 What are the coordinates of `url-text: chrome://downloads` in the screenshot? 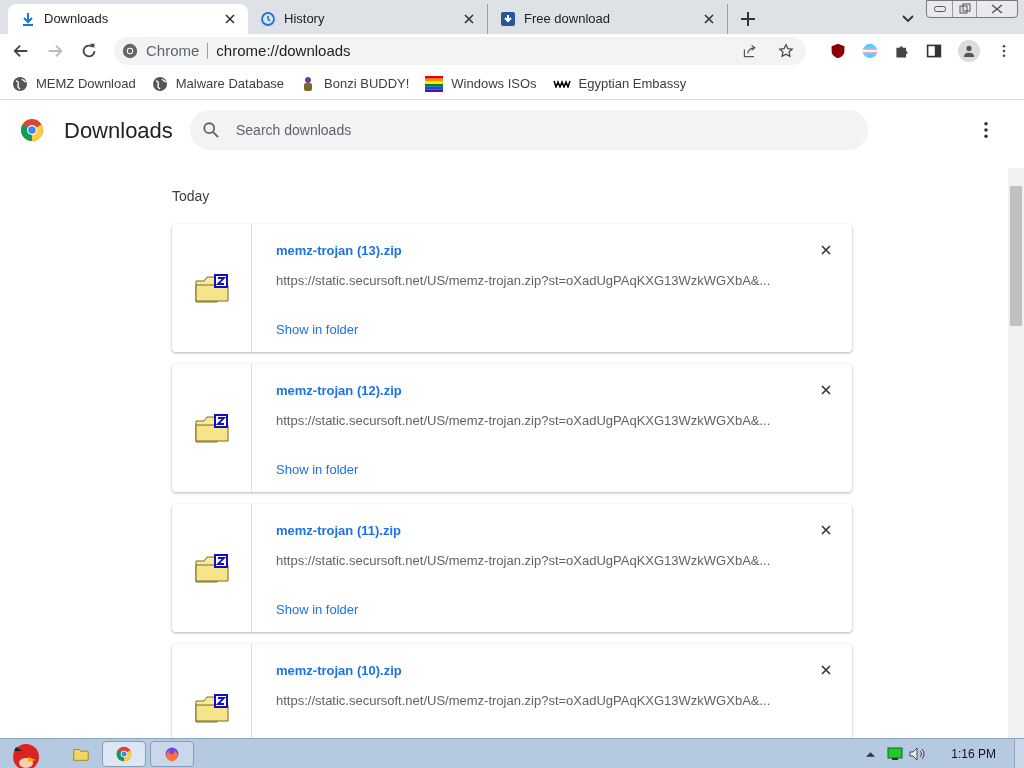 It's located at (284, 50).